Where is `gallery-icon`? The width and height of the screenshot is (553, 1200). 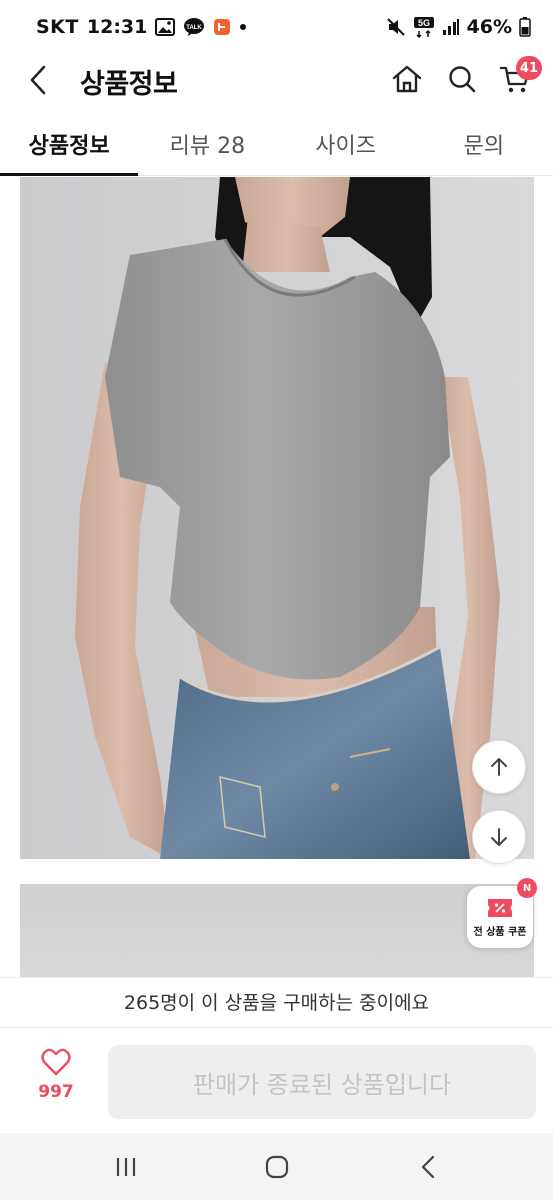 gallery-icon is located at coordinates (165, 27).